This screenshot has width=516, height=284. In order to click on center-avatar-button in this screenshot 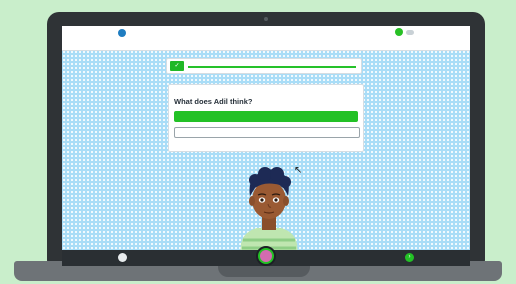, I will do `click(266, 256)`.